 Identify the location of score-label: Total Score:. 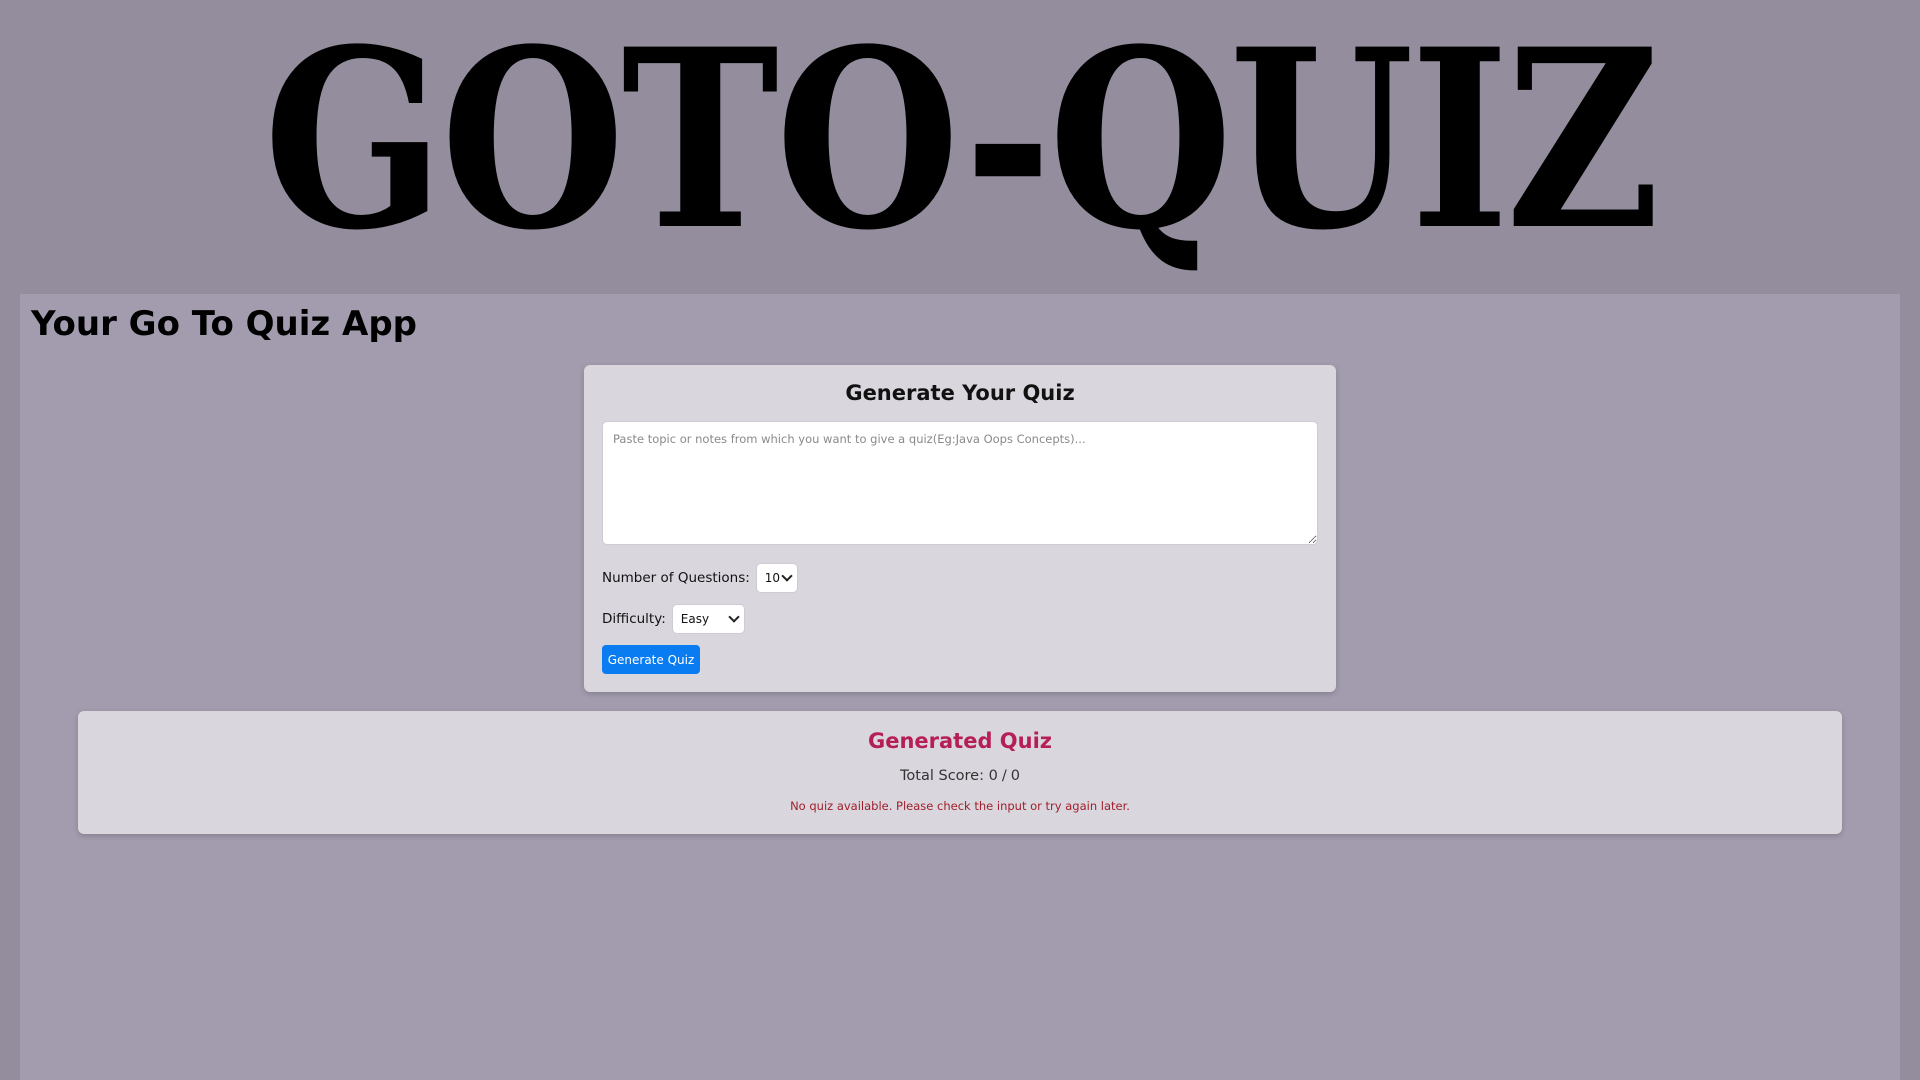
(942, 776).